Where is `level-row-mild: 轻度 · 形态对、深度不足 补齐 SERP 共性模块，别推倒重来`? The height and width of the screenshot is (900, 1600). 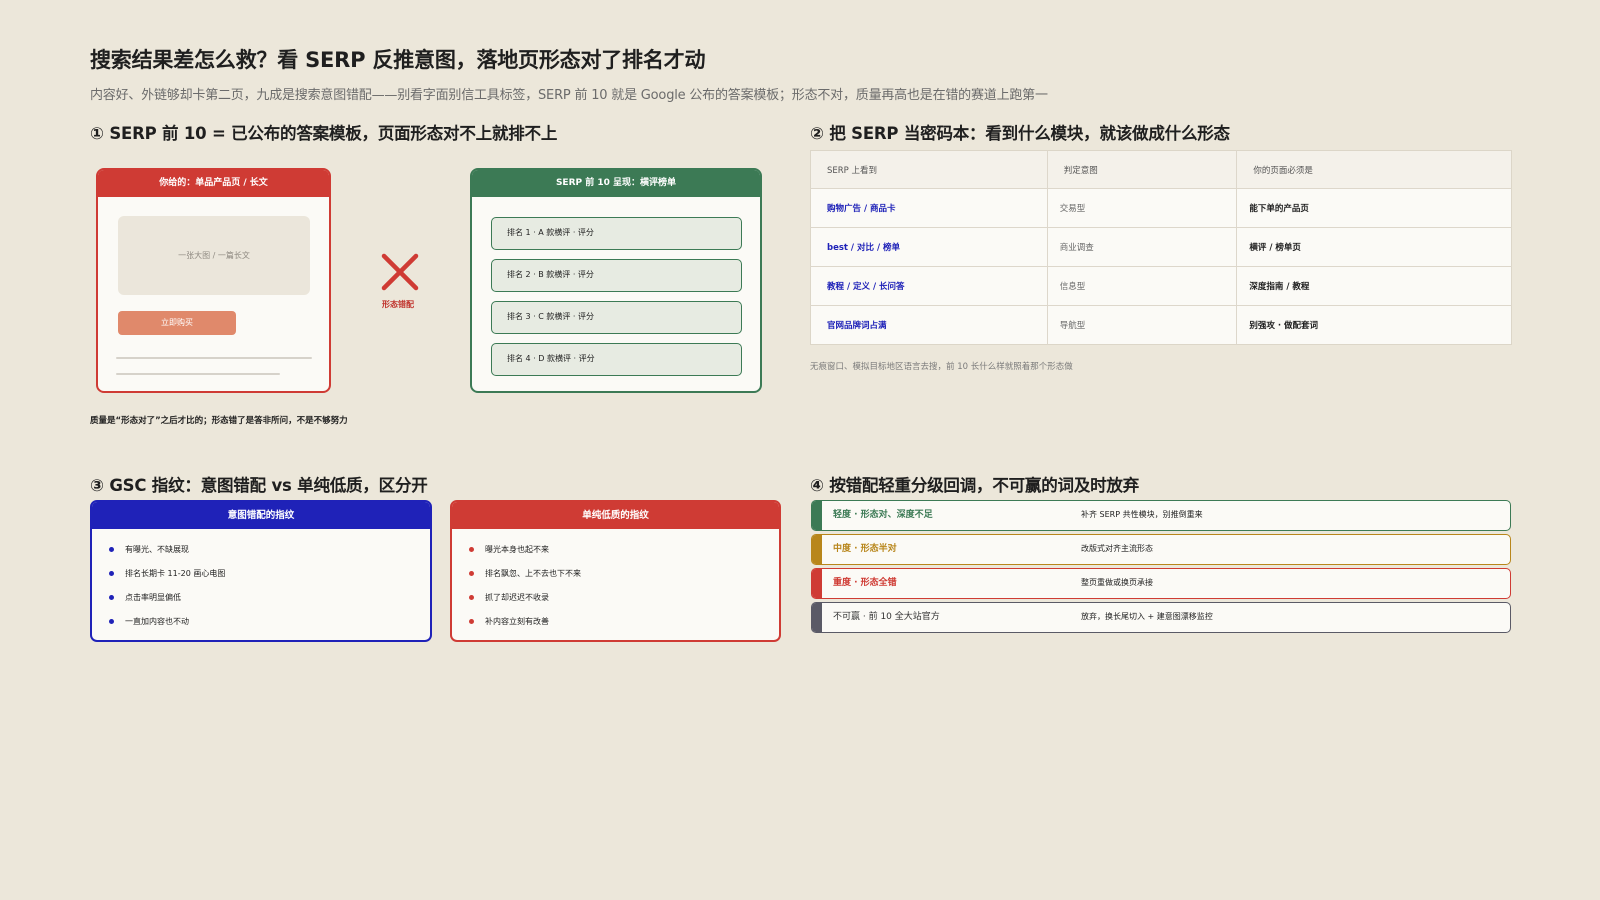 level-row-mild: 轻度 · 形态对、深度不足 补齐 SERP 共性模块，别推倒重来 is located at coordinates (1161, 515).